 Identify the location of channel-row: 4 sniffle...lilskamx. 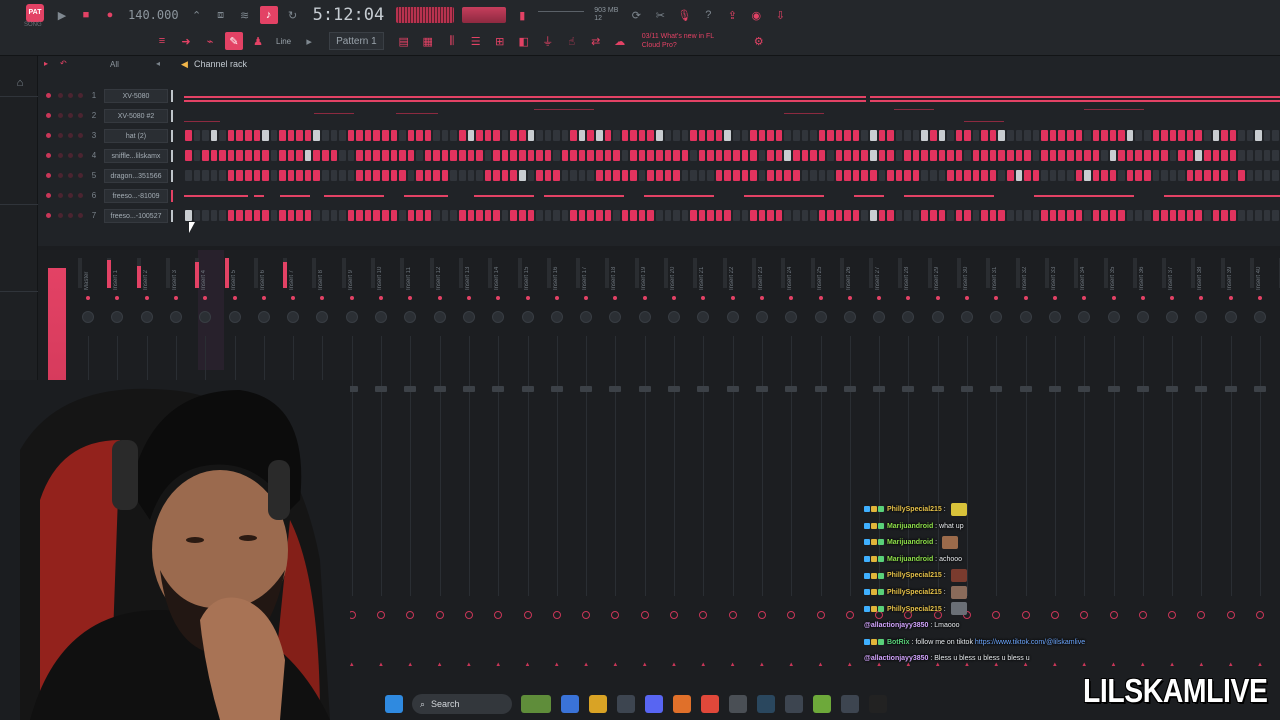
(659, 156).